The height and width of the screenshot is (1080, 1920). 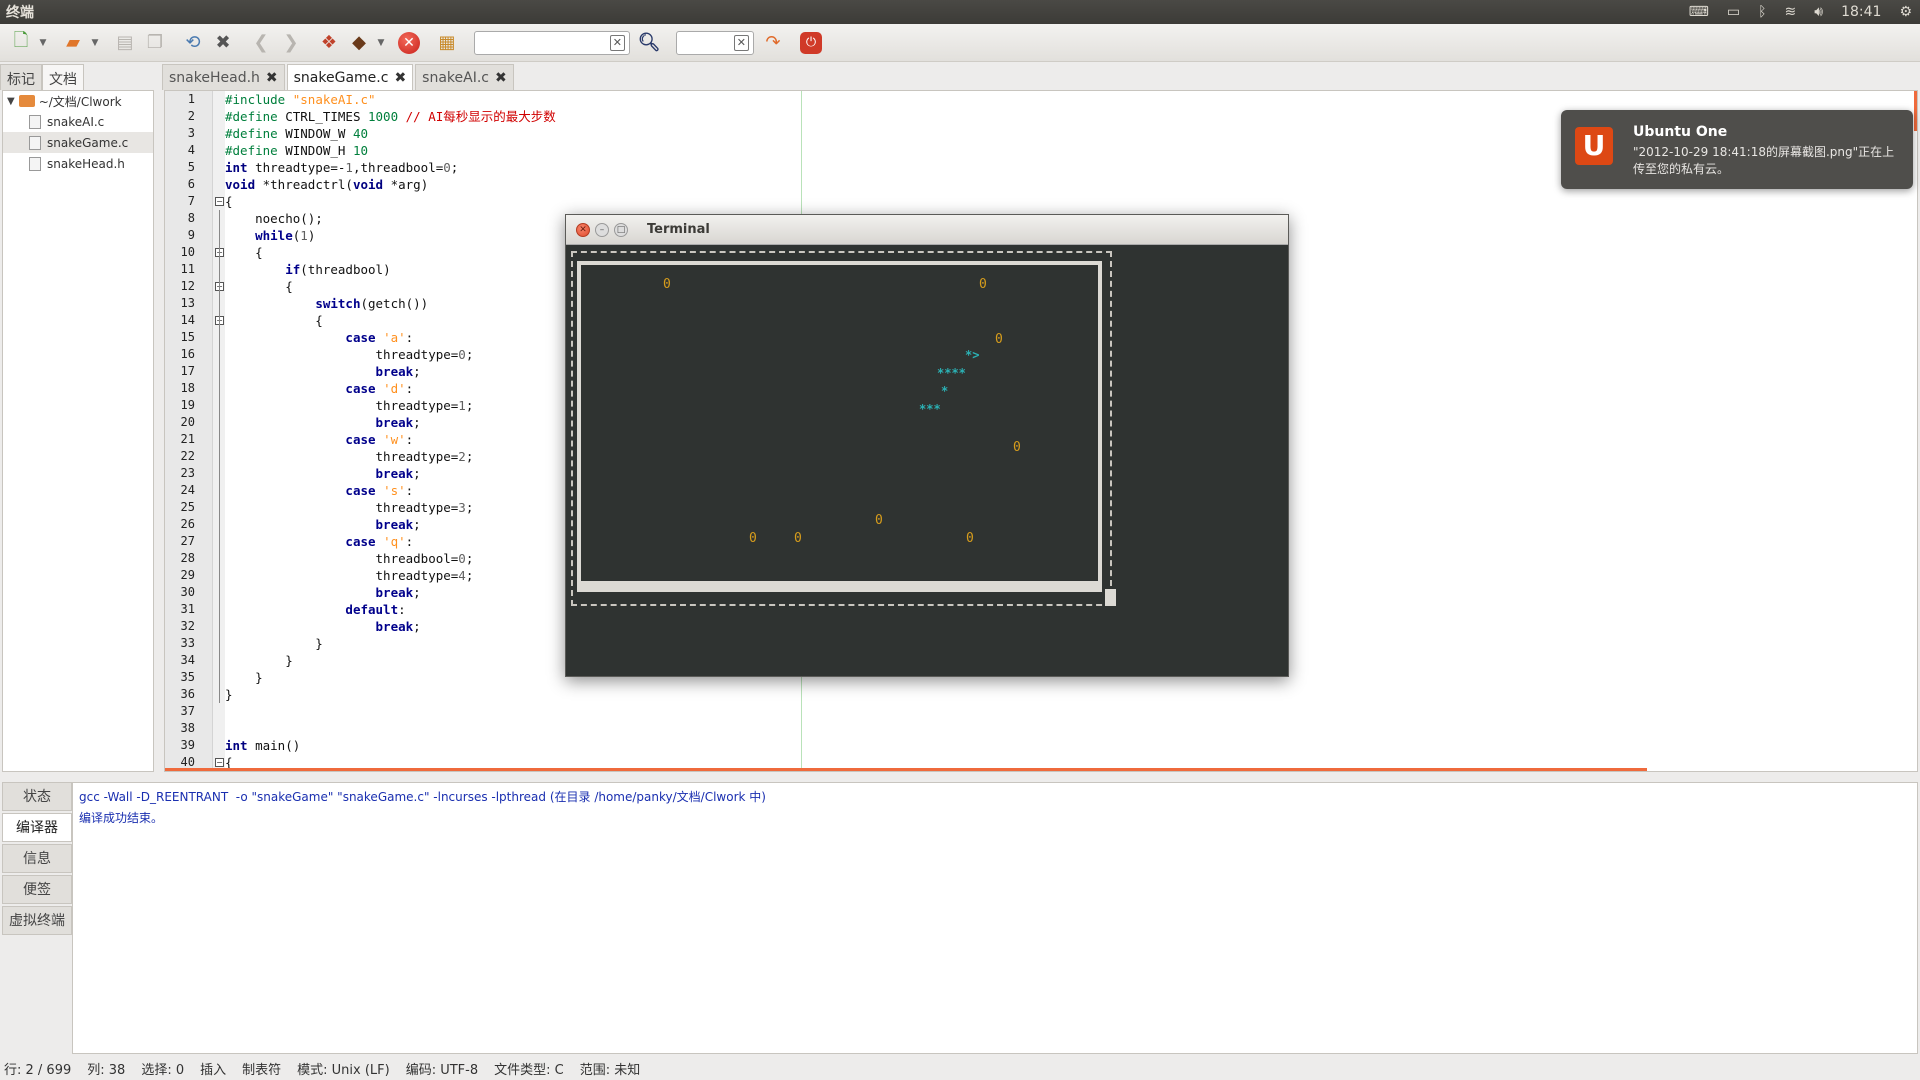 I want to click on tab-compiler: 编译器, so click(x=37, y=827).